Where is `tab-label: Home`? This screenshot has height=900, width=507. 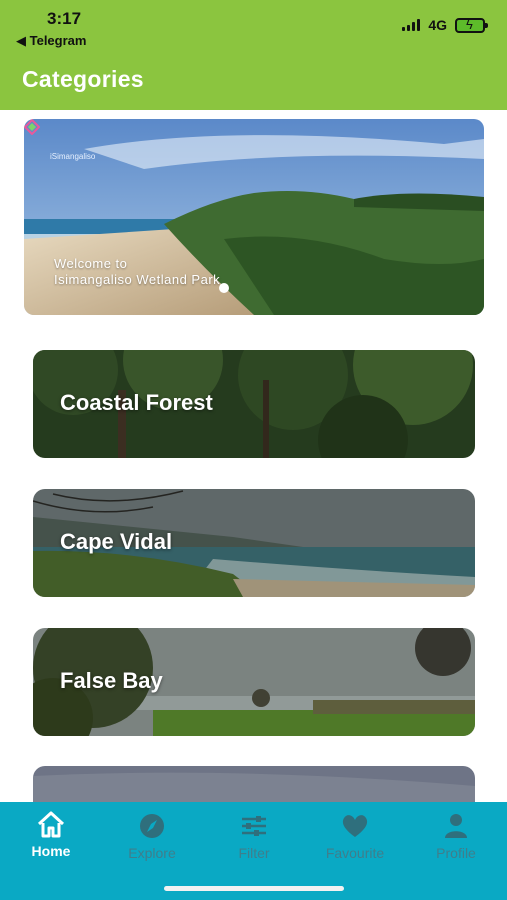
tab-label: Home is located at coordinates (51, 851).